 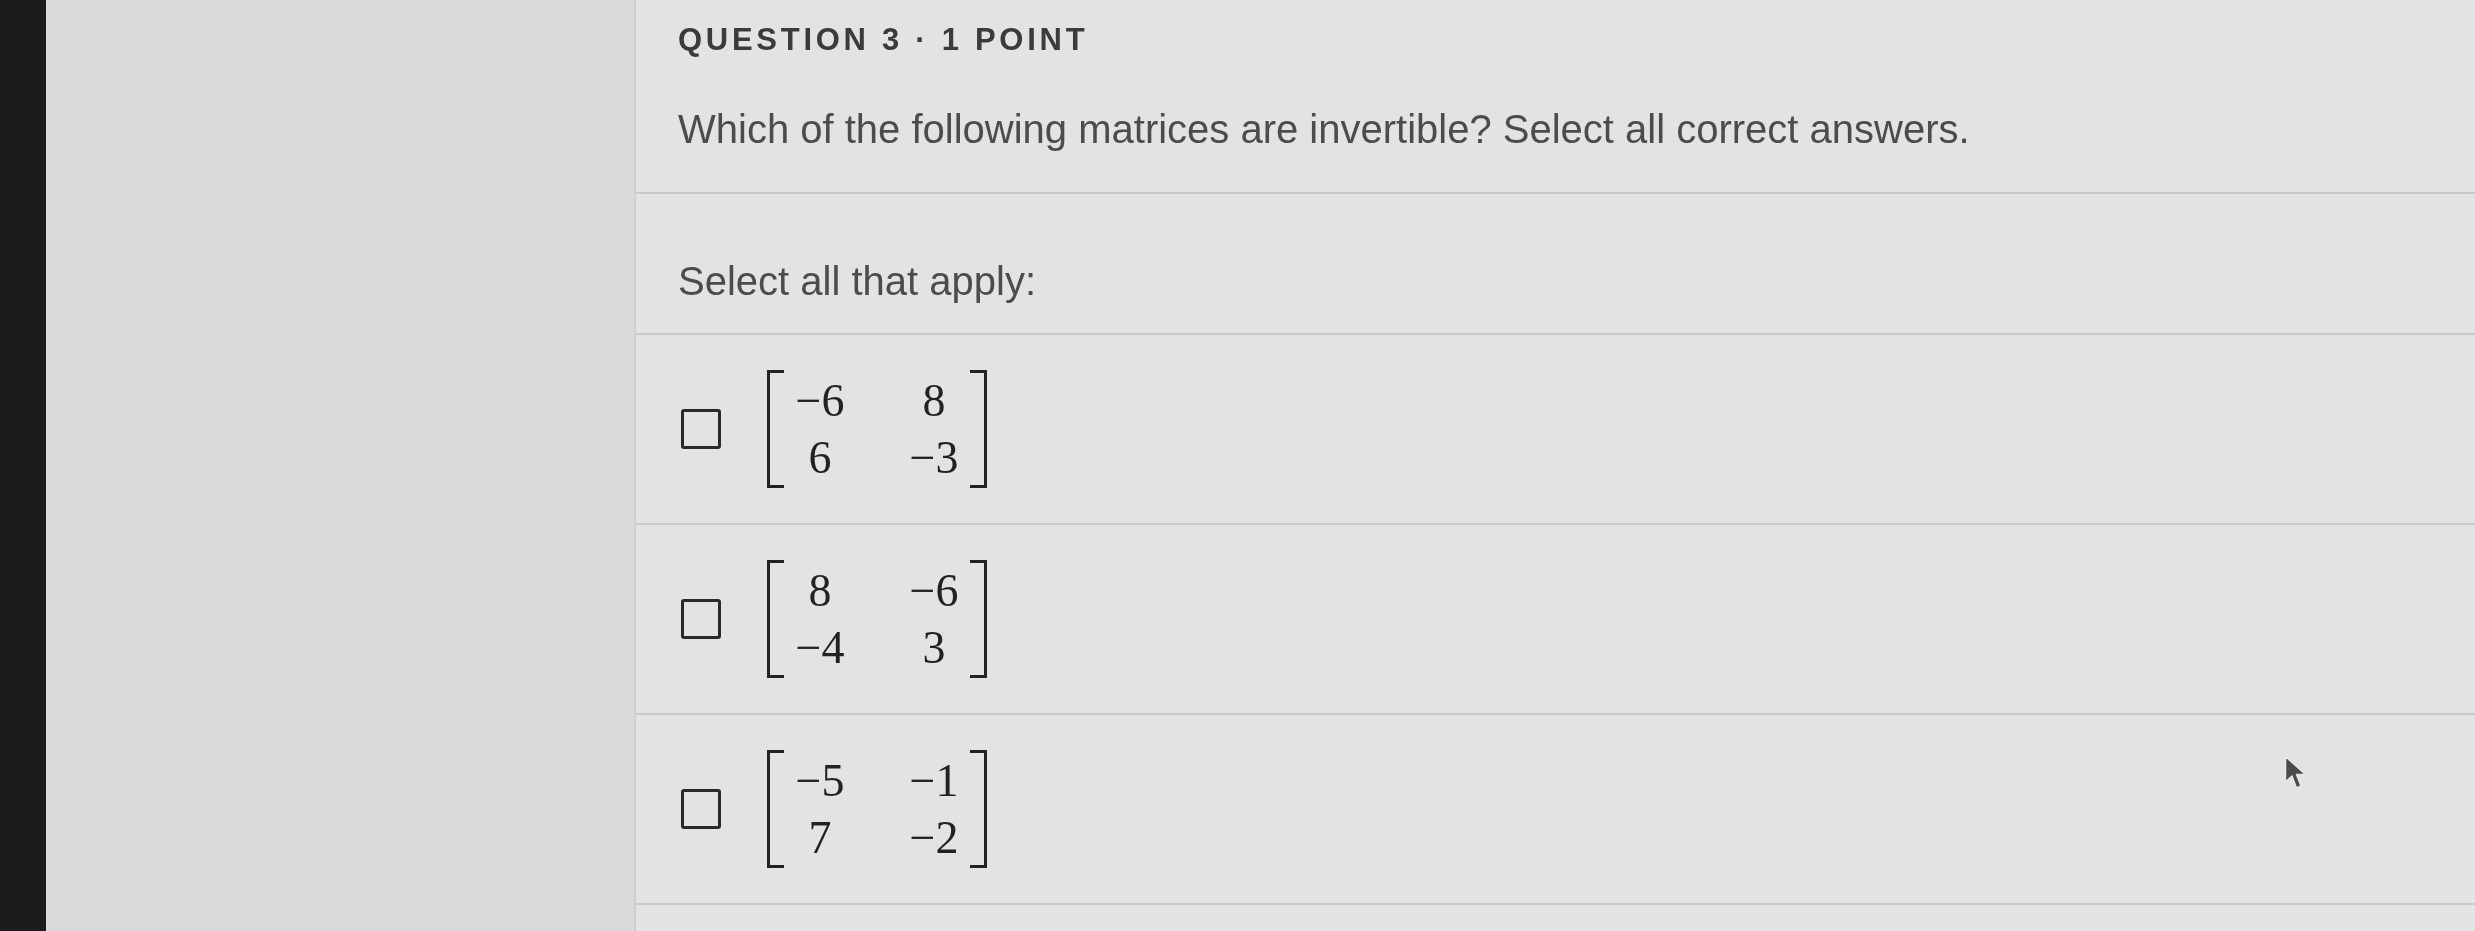 What do you see at coordinates (934, 838) in the screenshot?
I see `matrix-entry: −2` at bounding box center [934, 838].